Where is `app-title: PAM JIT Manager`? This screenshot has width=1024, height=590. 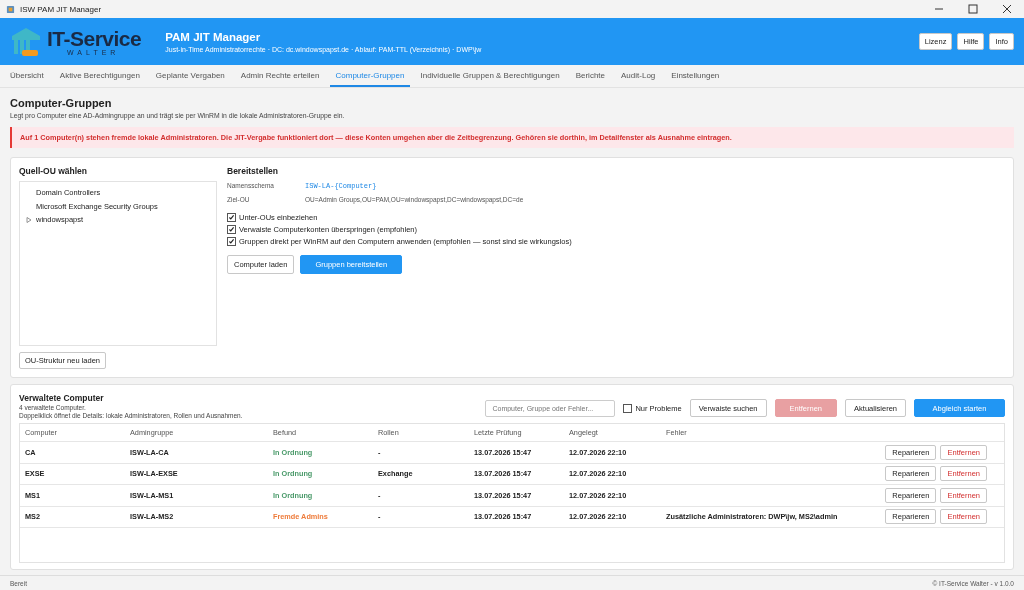 app-title: PAM JIT Manager is located at coordinates (213, 36).